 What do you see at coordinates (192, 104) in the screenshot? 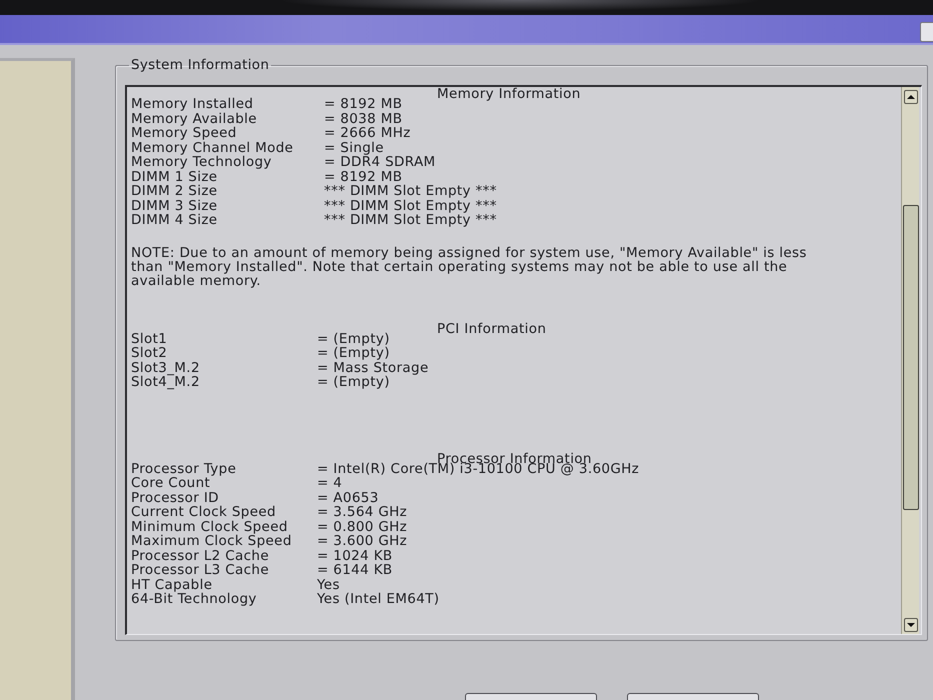
I see `row-label: Memory Installed` at bounding box center [192, 104].